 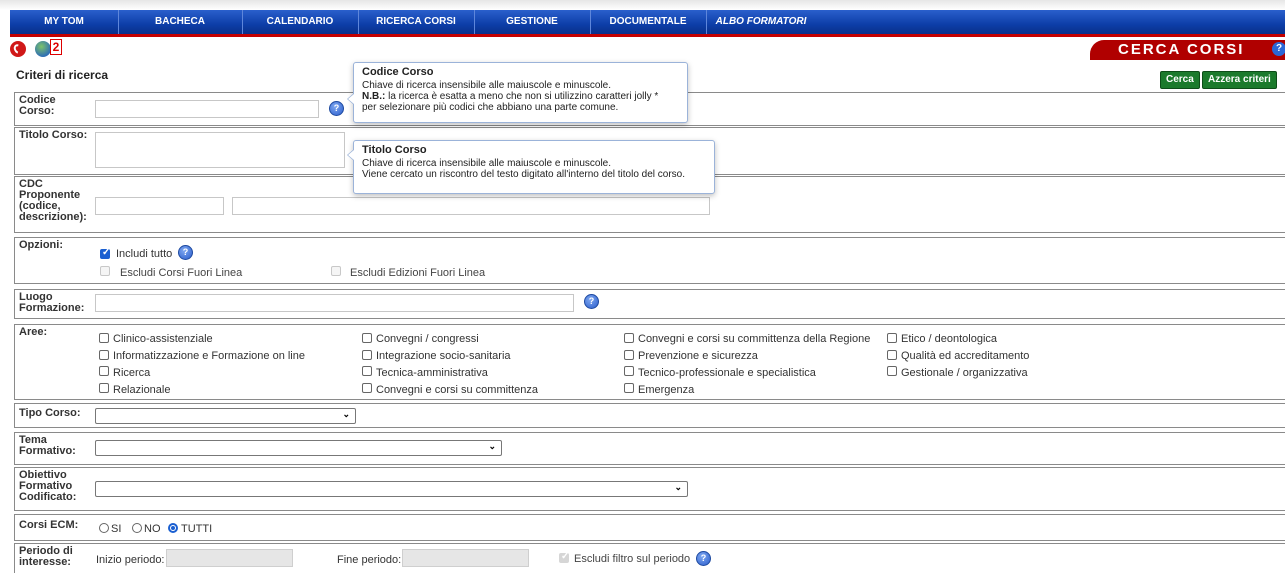 What do you see at coordinates (116, 529) in the screenshot?
I see `ecm-si-label: SI` at bounding box center [116, 529].